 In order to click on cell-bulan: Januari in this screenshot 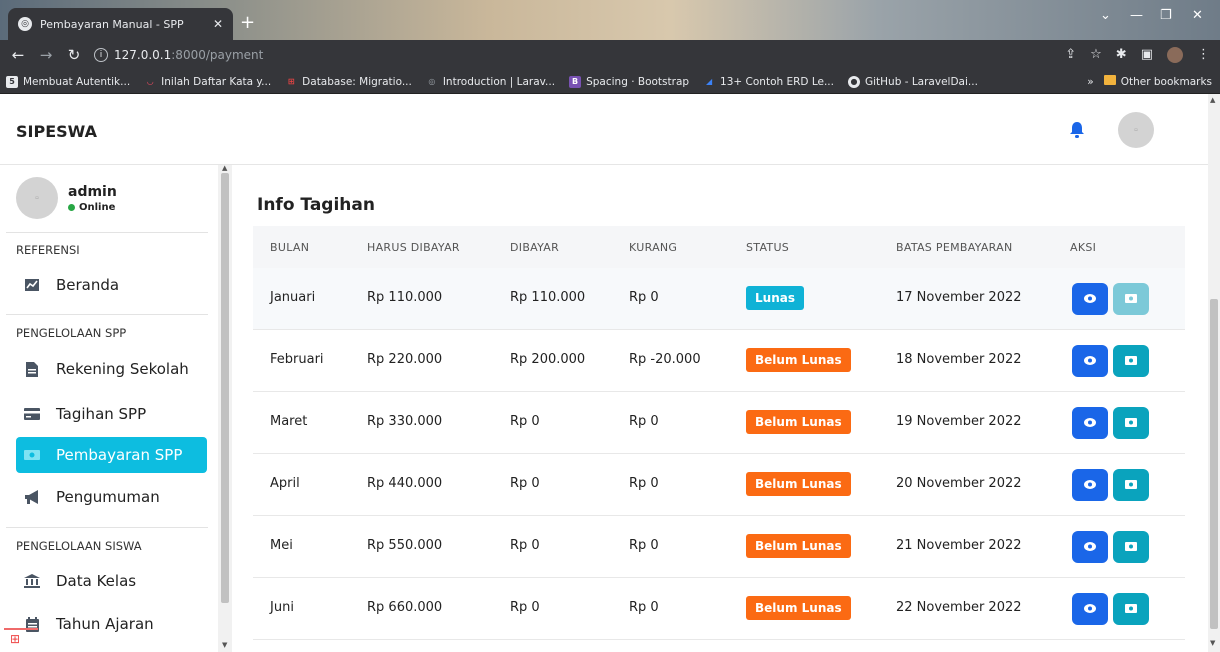, I will do `click(293, 297)`.